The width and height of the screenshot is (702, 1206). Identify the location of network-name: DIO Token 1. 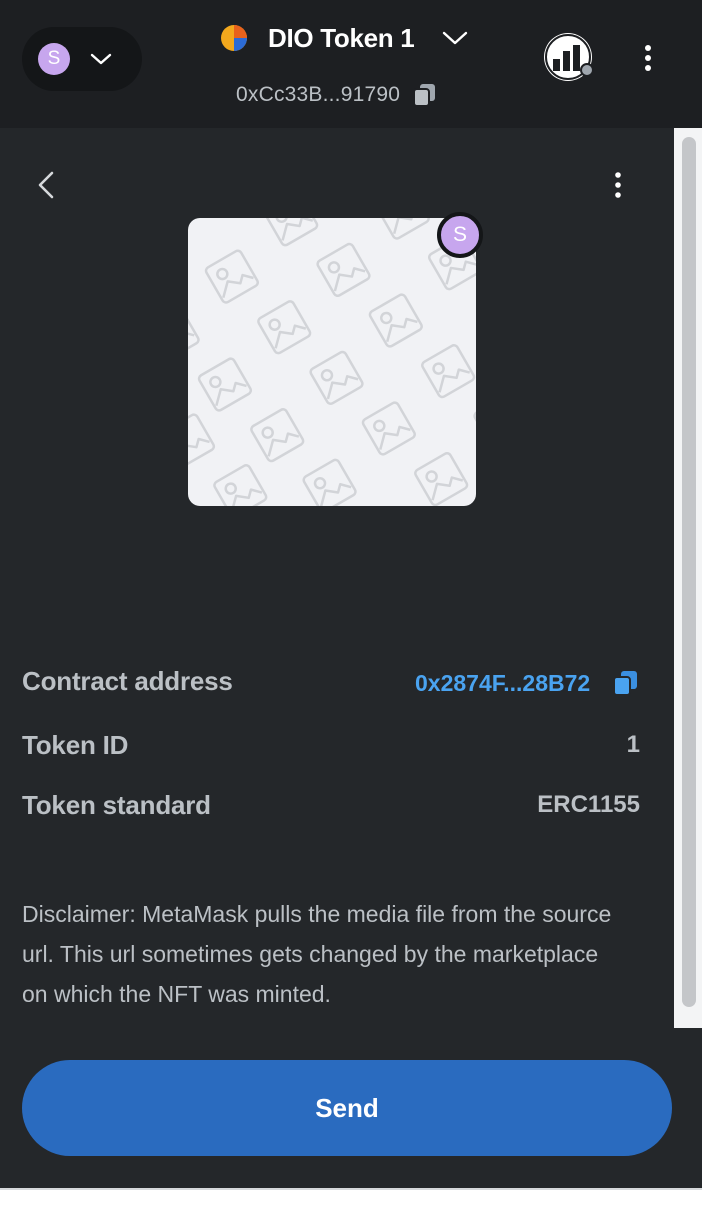
(341, 37).